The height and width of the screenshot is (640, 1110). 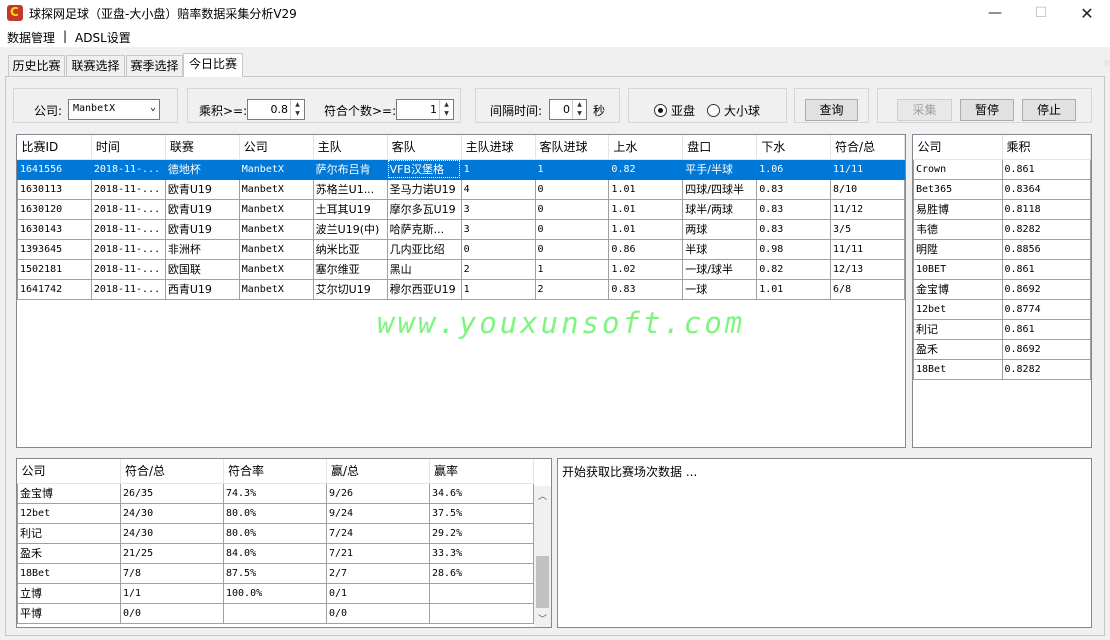 I want to click on table-cell: 1, so click(x=572, y=169).